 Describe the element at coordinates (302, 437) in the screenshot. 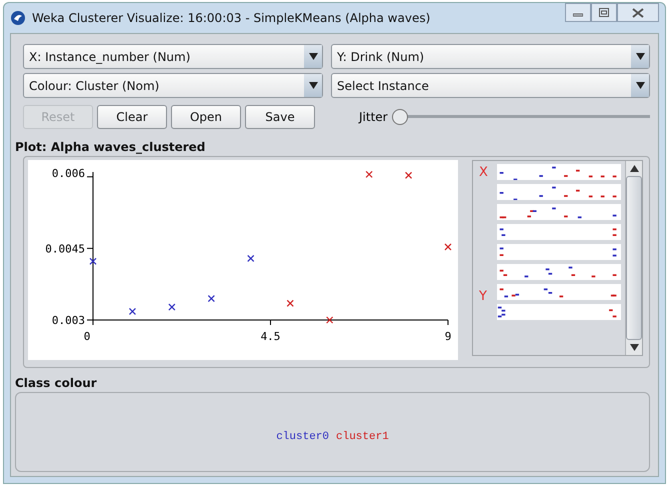

I see `class-label: cluster0` at that location.